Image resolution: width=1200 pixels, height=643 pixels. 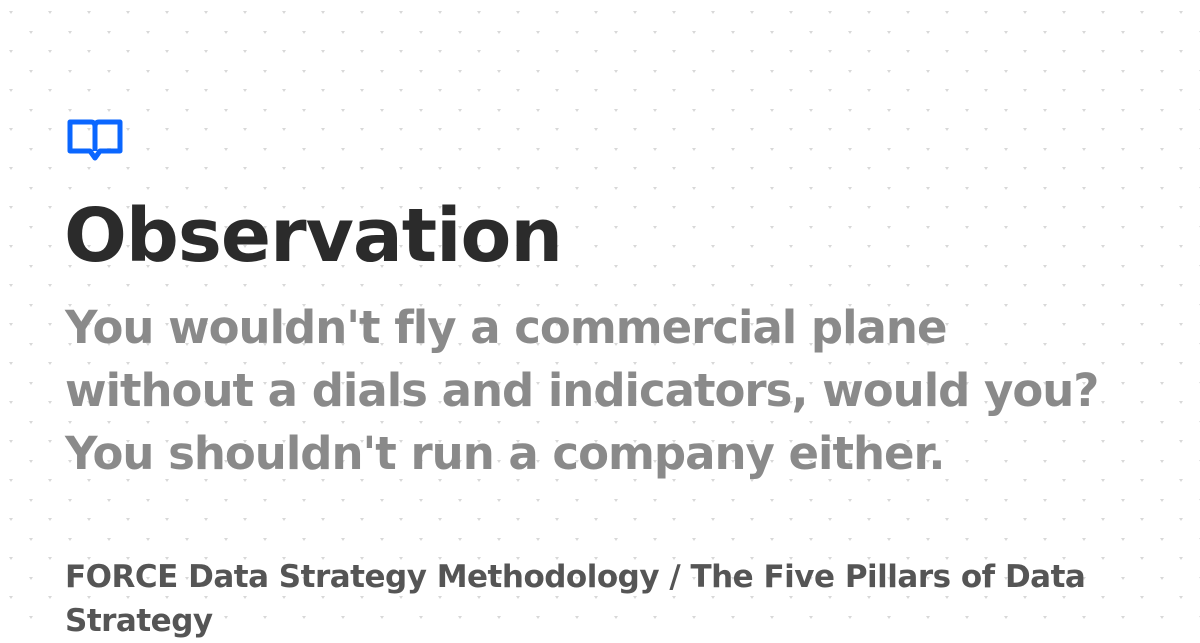 What do you see at coordinates (313, 236) in the screenshot?
I see `page-title: Observation` at bounding box center [313, 236].